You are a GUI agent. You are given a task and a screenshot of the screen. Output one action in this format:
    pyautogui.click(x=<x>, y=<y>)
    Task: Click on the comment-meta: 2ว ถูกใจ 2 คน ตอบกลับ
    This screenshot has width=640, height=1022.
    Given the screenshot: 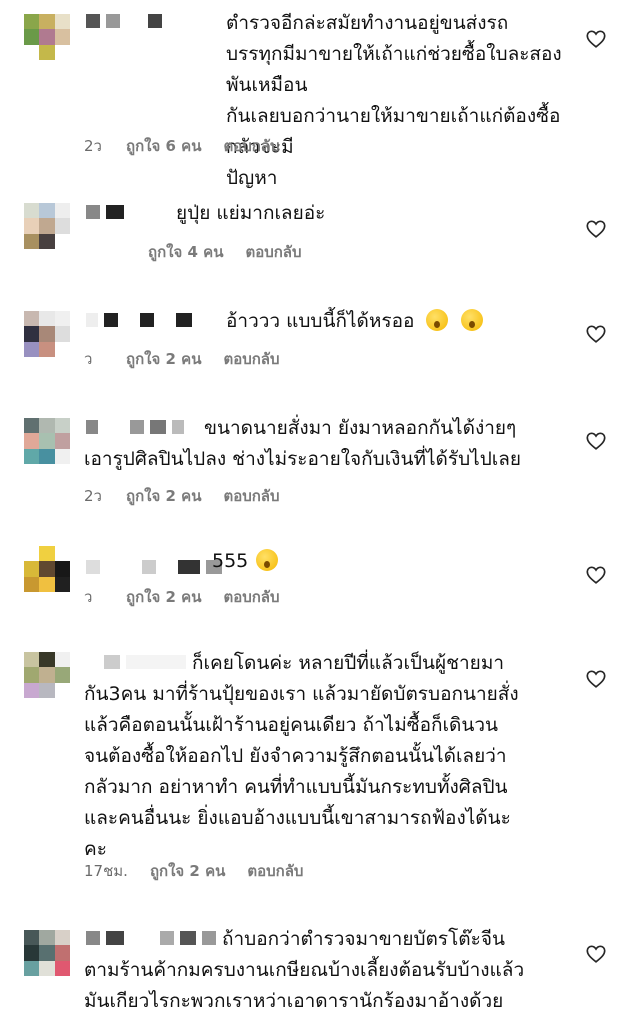 What is the action you would take?
    pyautogui.click(x=182, y=496)
    